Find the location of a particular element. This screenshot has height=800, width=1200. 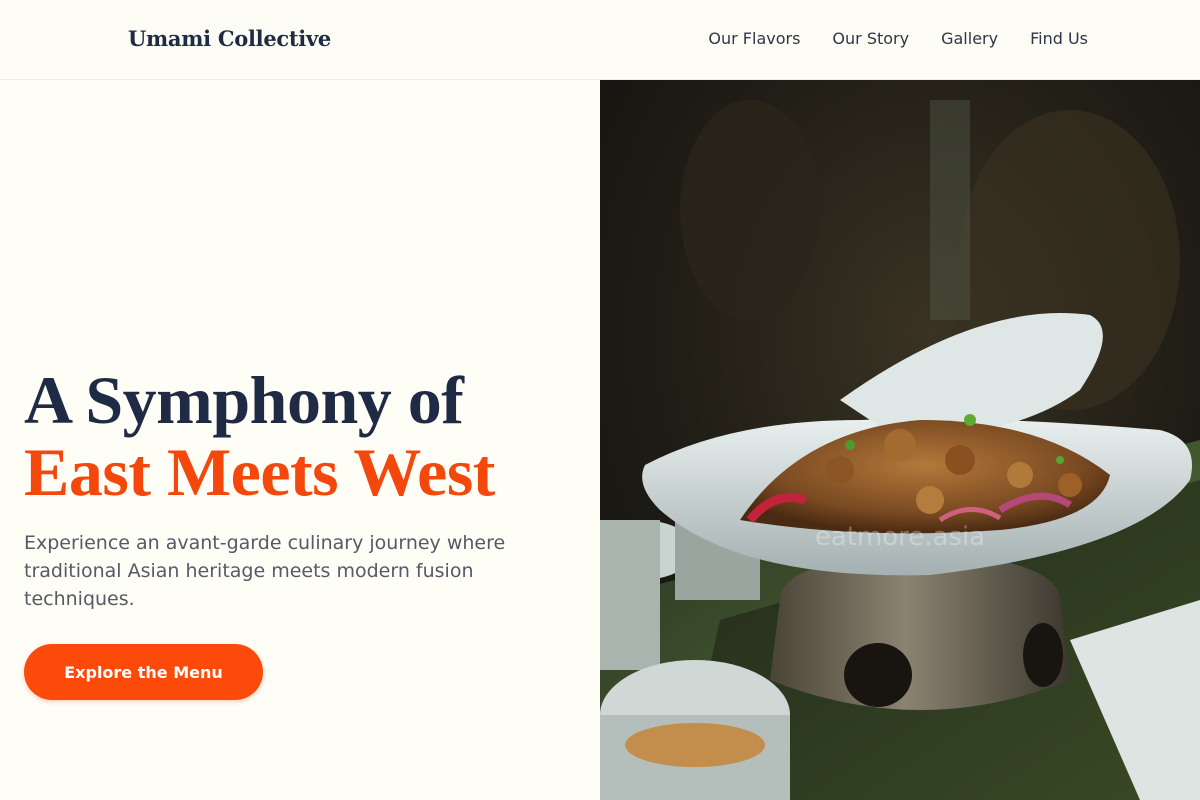

nav-link-our-flavors: Our Flavors is located at coordinates (754, 39).